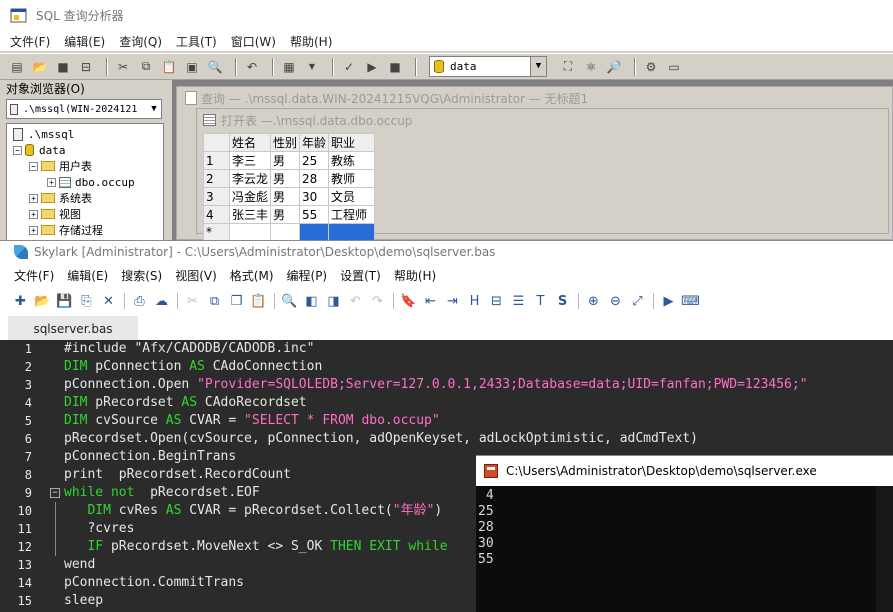  I want to click on bookmark-prev-icon: ⇤, so click(430, 301).